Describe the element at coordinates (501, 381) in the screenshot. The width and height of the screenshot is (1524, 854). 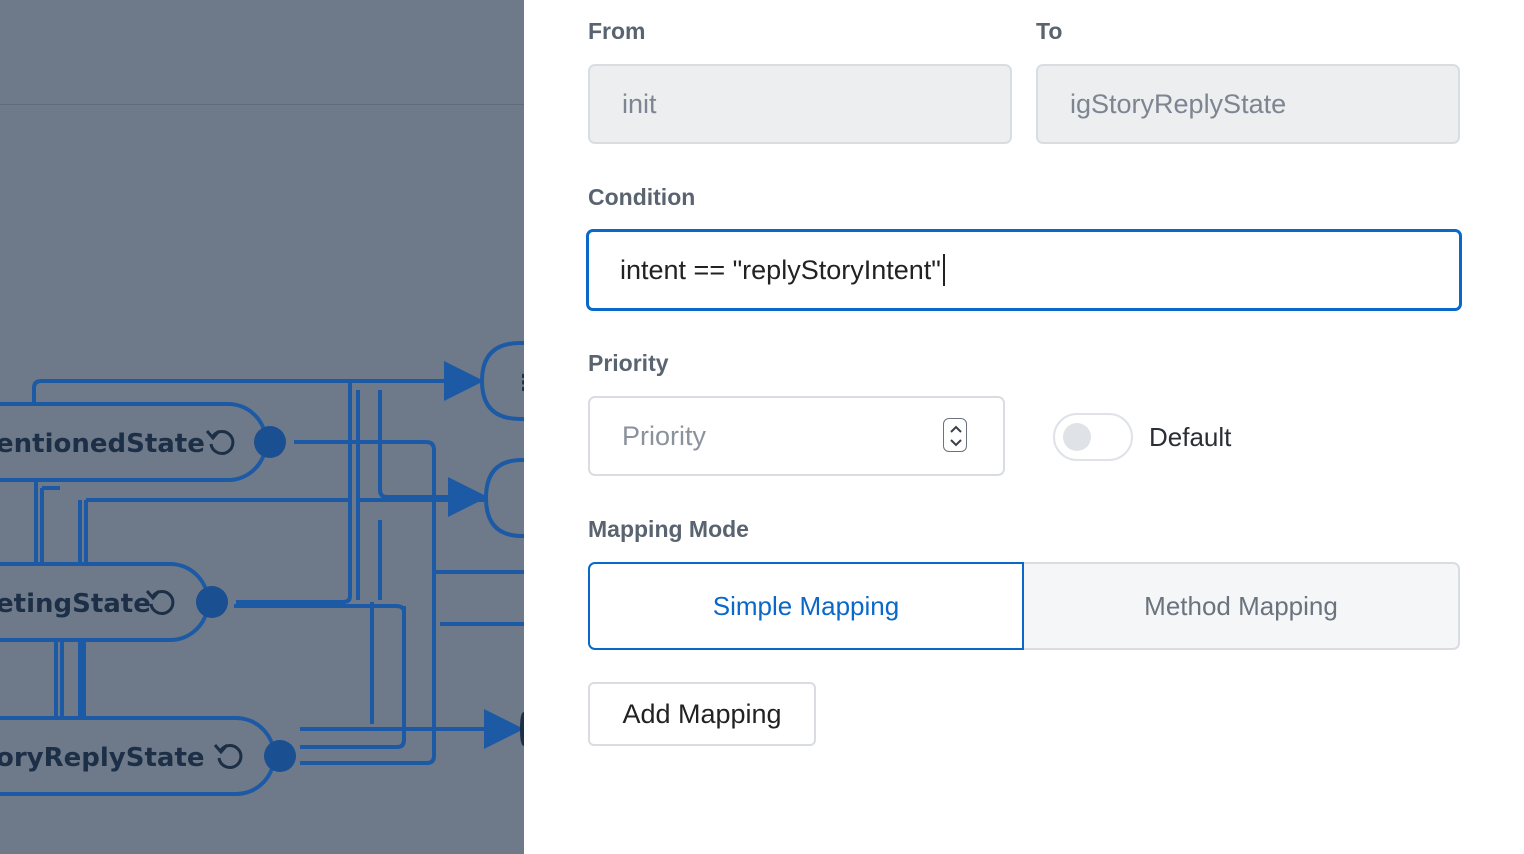
I see `diagram-node-partial: ⋮` at that location.